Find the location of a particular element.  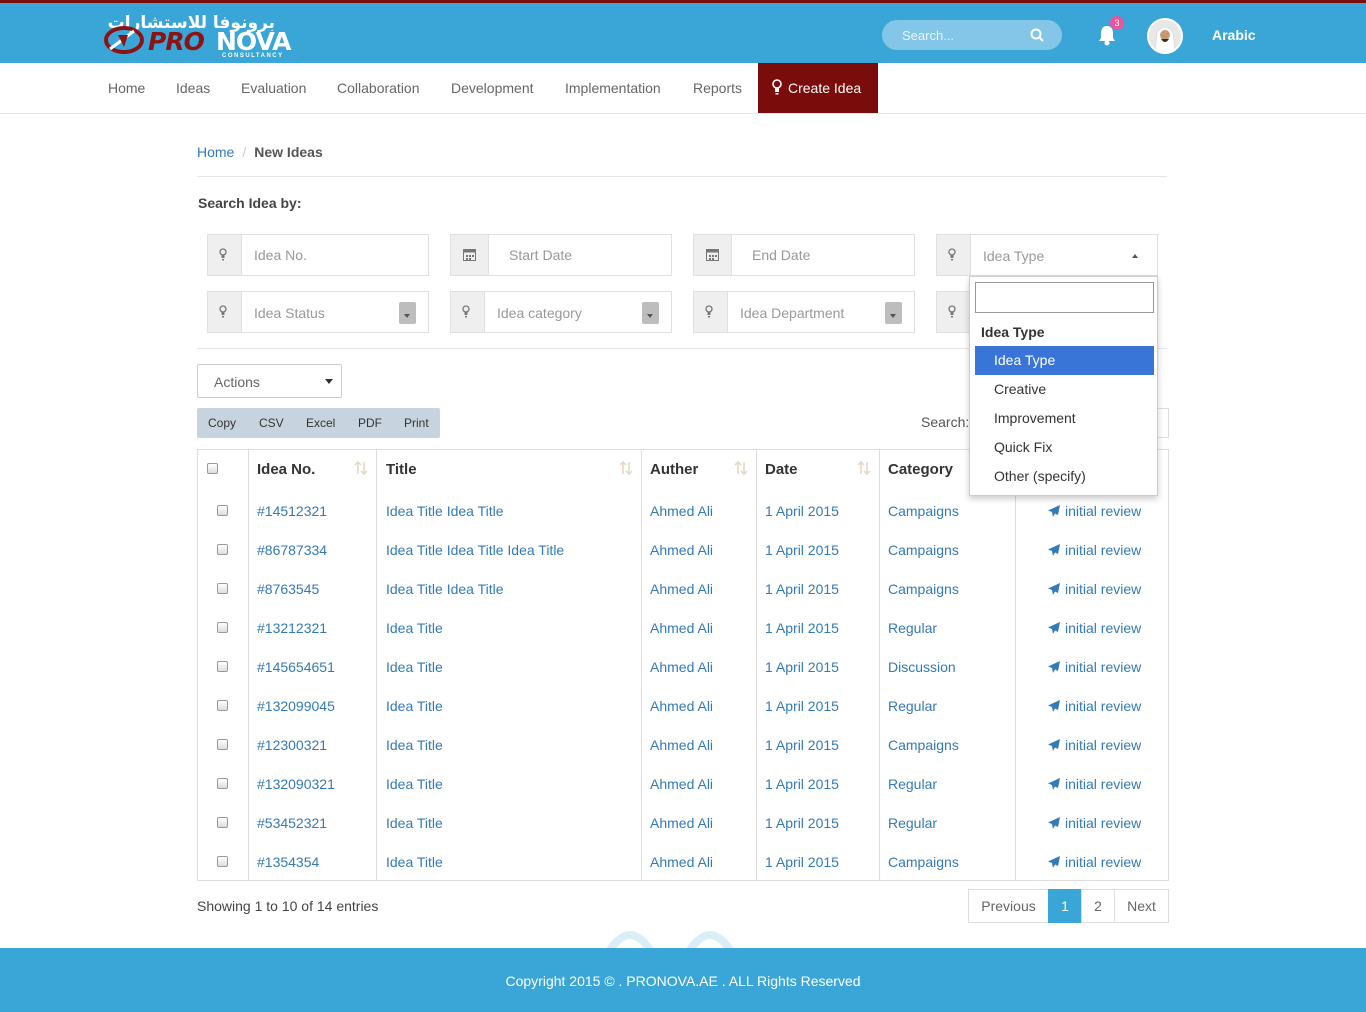

start-date-field: Start Date is located at coordinates (561, 255).